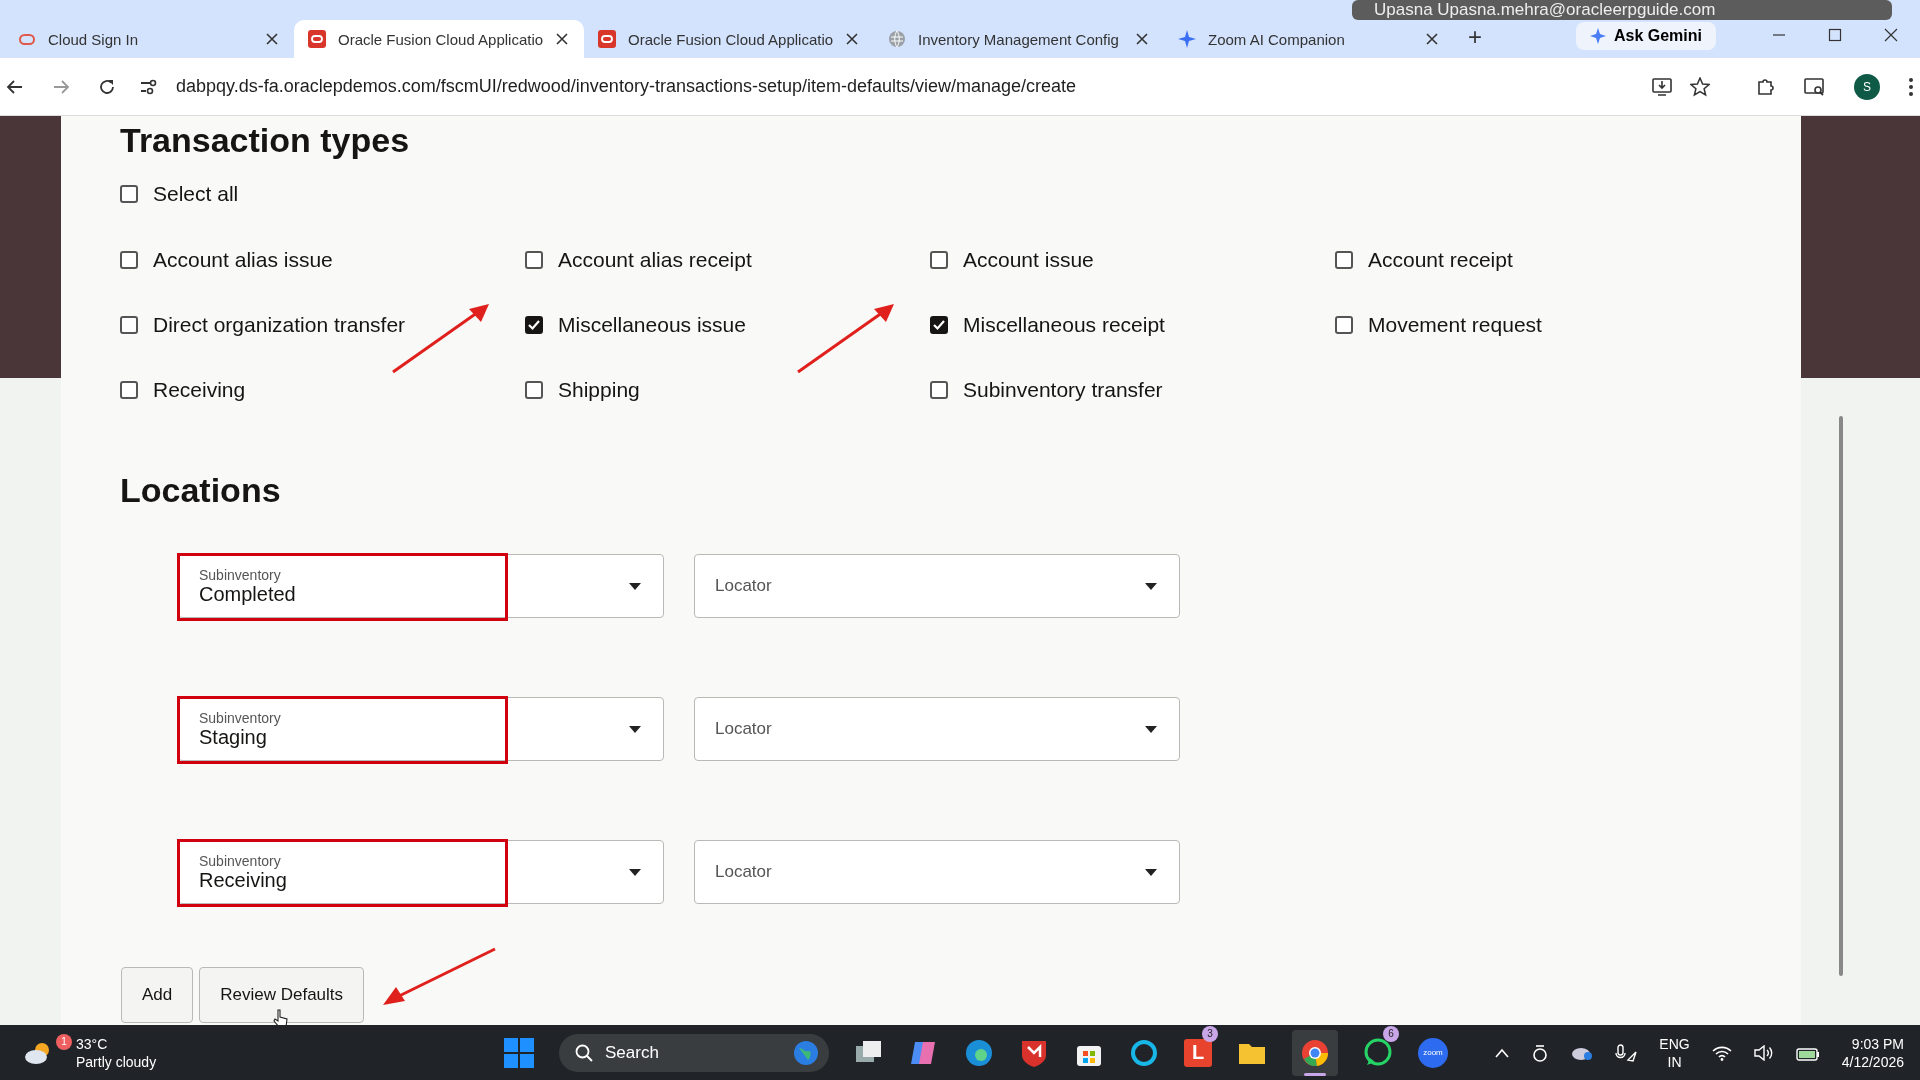 This screenshot has height=1080, width=1920. Describe the element at coordinates (421, 729) in the screenshot. I see `subinventory-dropdown: Subinventory Staging` at that location.